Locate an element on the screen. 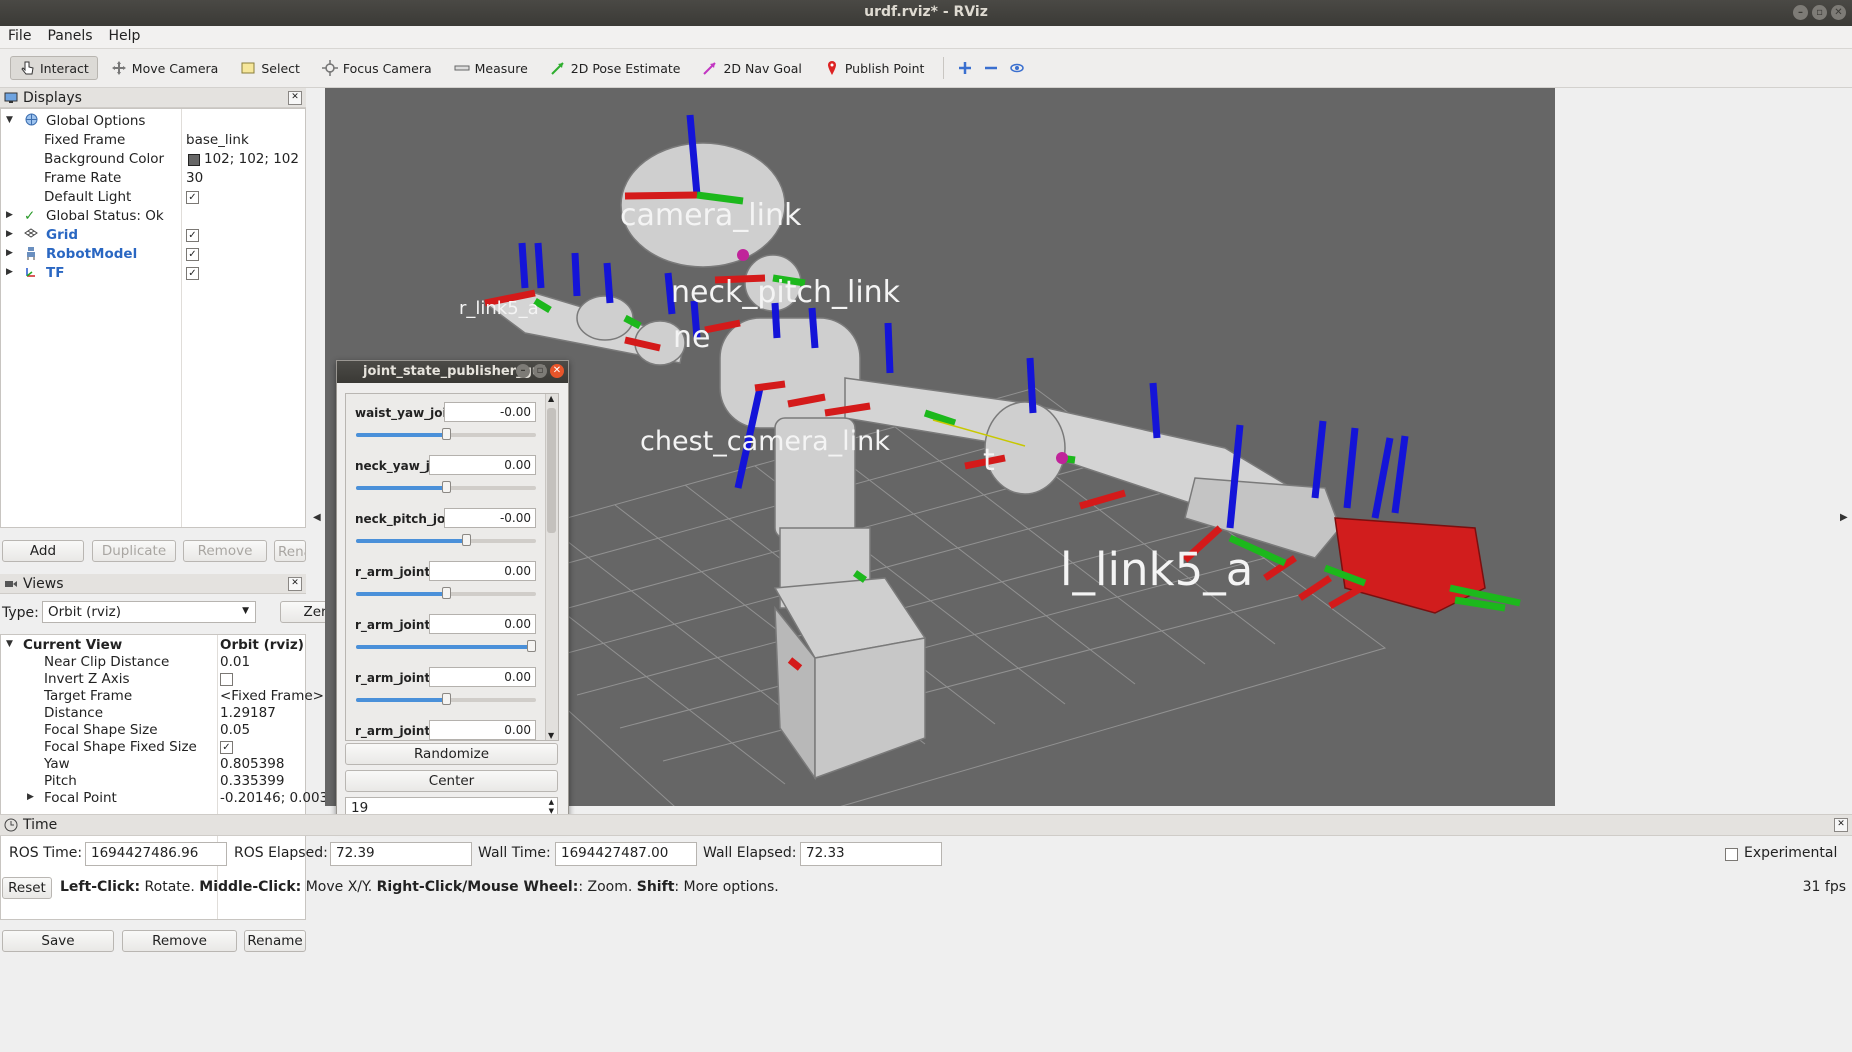 The width and height of the screenshot is (1852, 1052). wall-time-field: 1694427487.00 is located at coordinates (626, 854).